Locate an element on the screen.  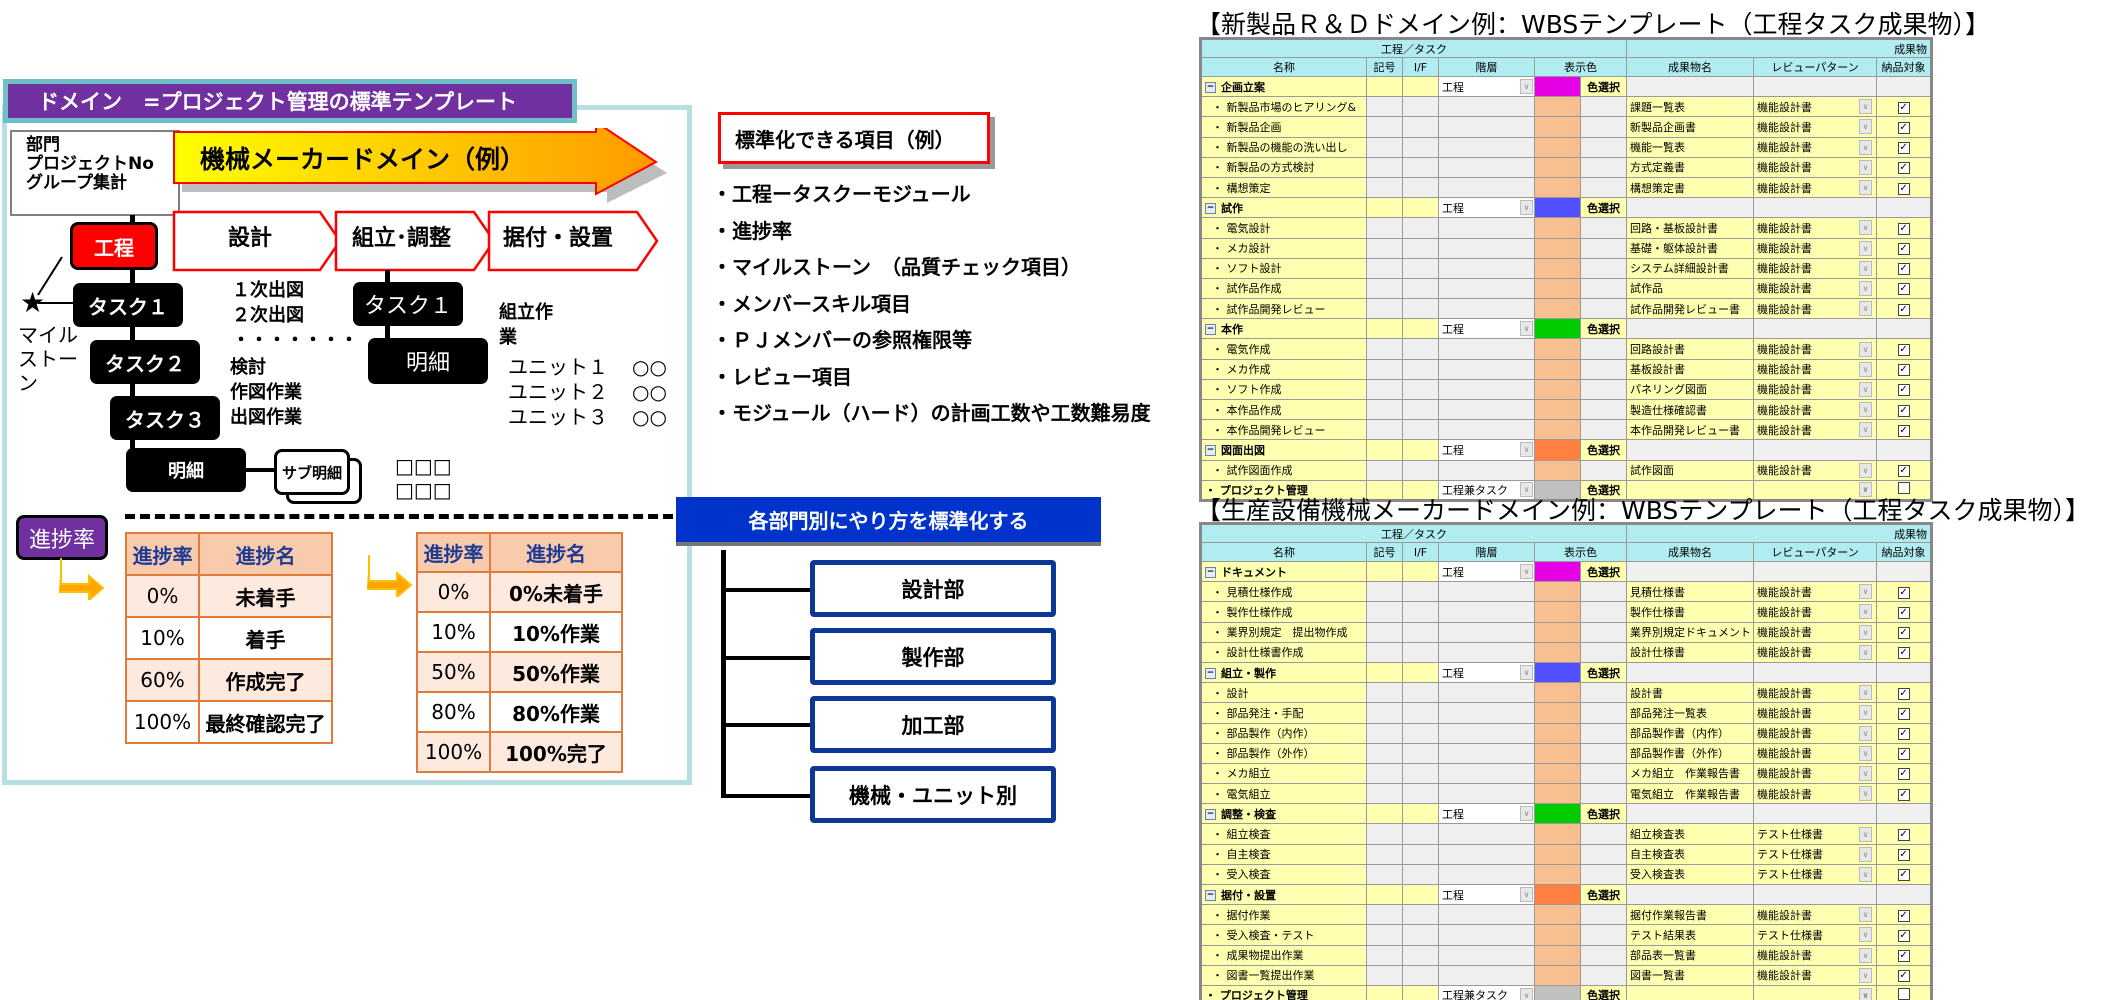
task-row: ・ 電気組立 電気組立 作業報告書 機能設計書 ∨ ✓ is located at coordinates (1566, 794).